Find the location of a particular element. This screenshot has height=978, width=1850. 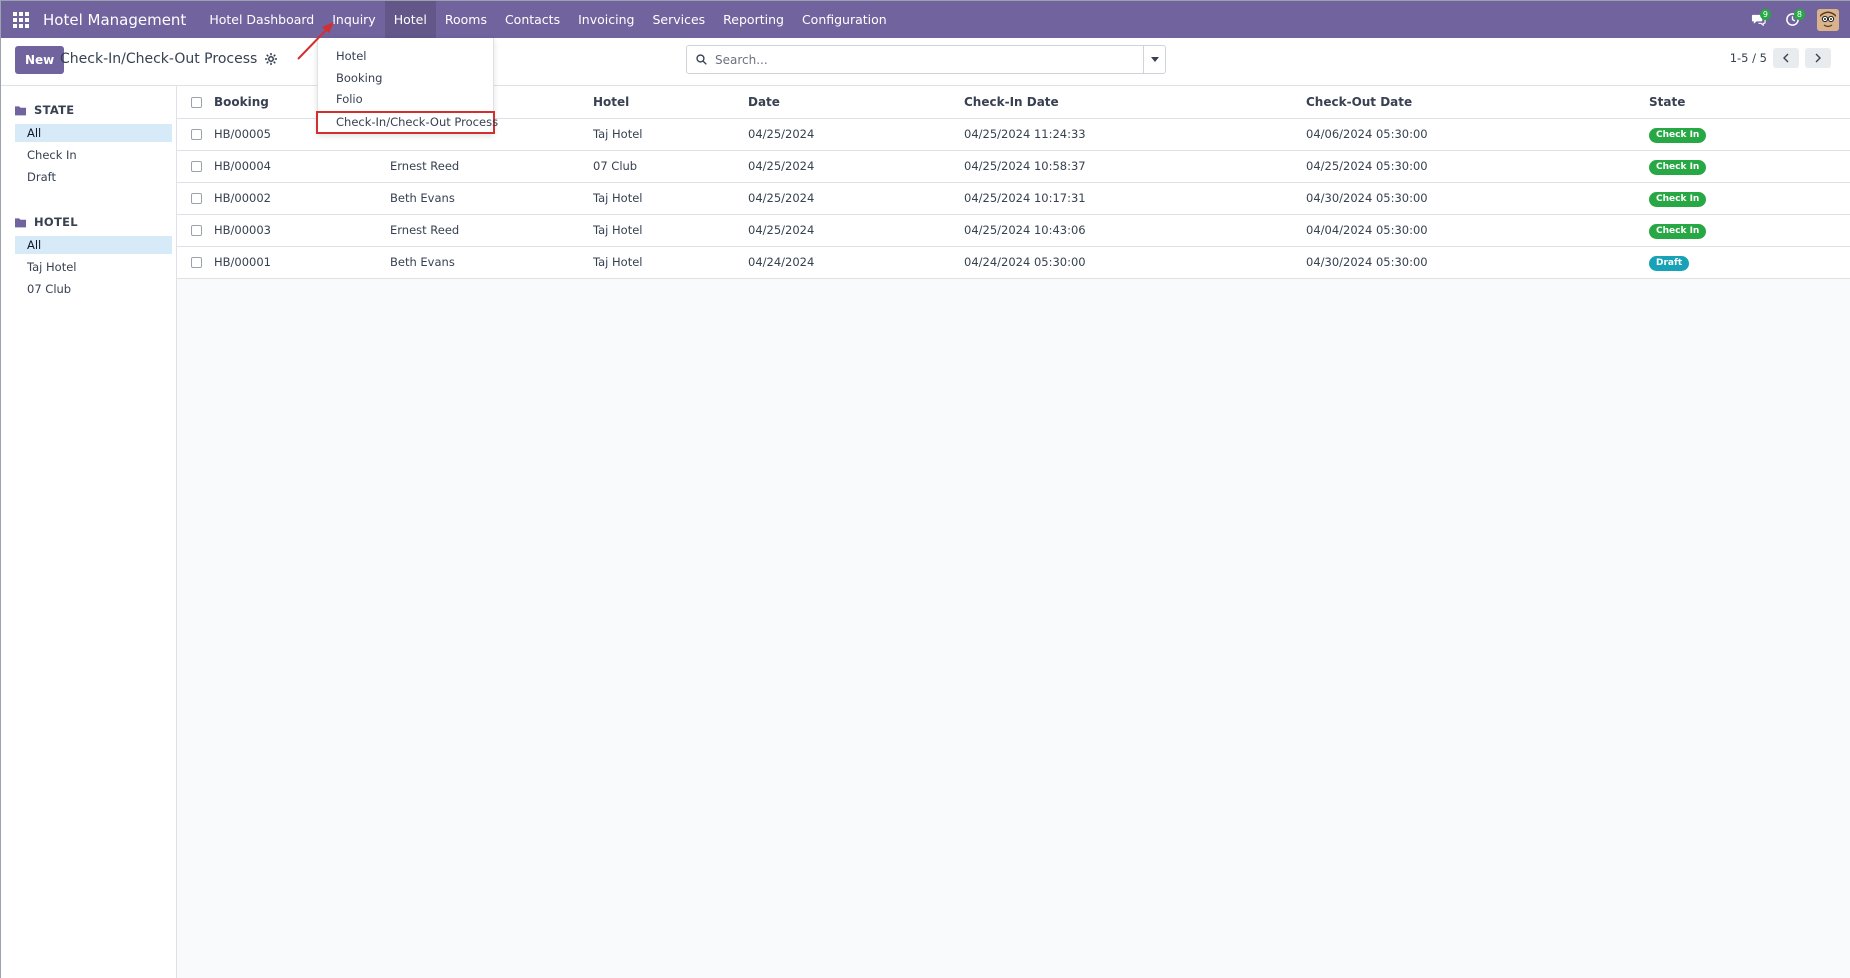

menu-item-booking: Booking is located at coordinates (405, 79).